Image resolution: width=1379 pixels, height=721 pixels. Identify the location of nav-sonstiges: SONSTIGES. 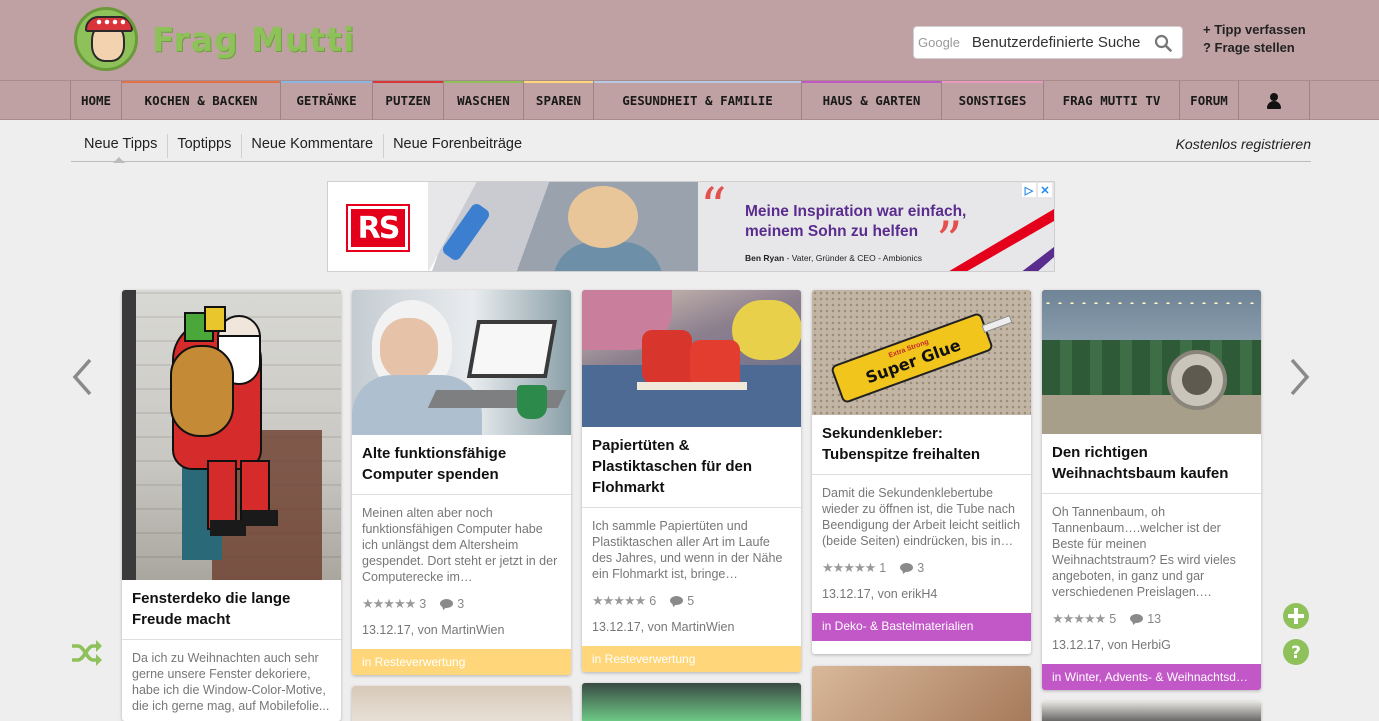
(992, 100).